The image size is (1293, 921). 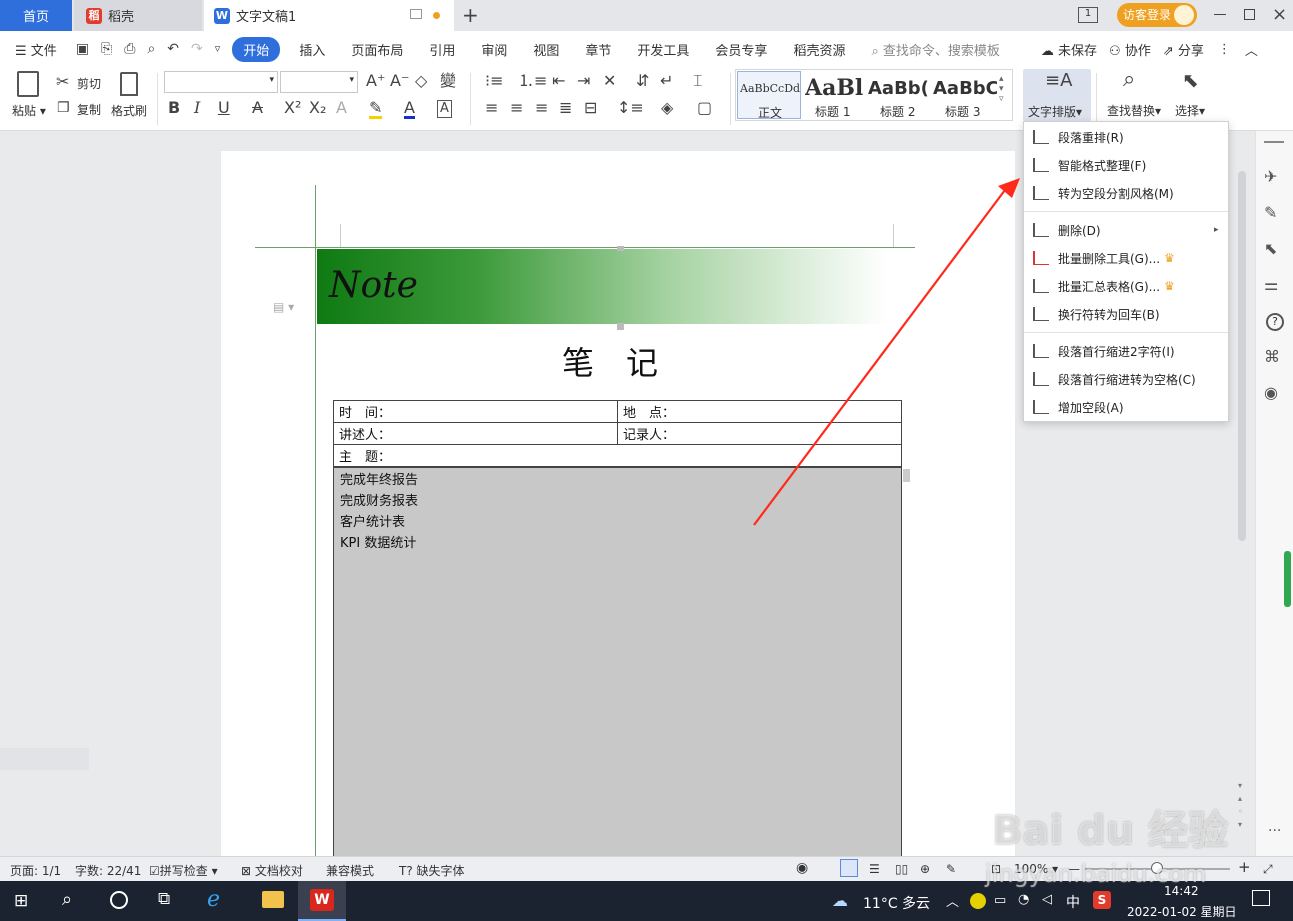 What do you see at coordinates (494, 49) in the screenshot?
I see `menu-review: 审阅` at bounding box center [494, 49].